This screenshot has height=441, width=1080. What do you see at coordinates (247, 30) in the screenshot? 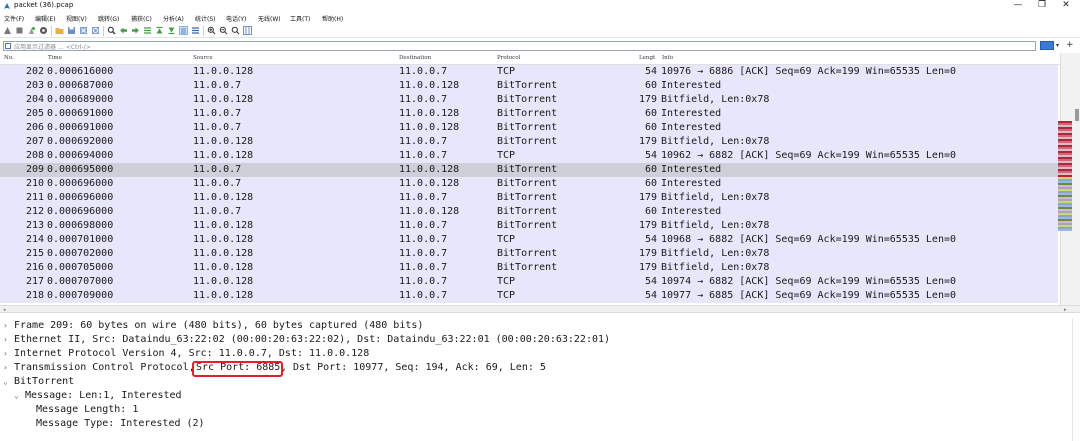
I see `resize-columns-icon` at bounding box center [247, 30].